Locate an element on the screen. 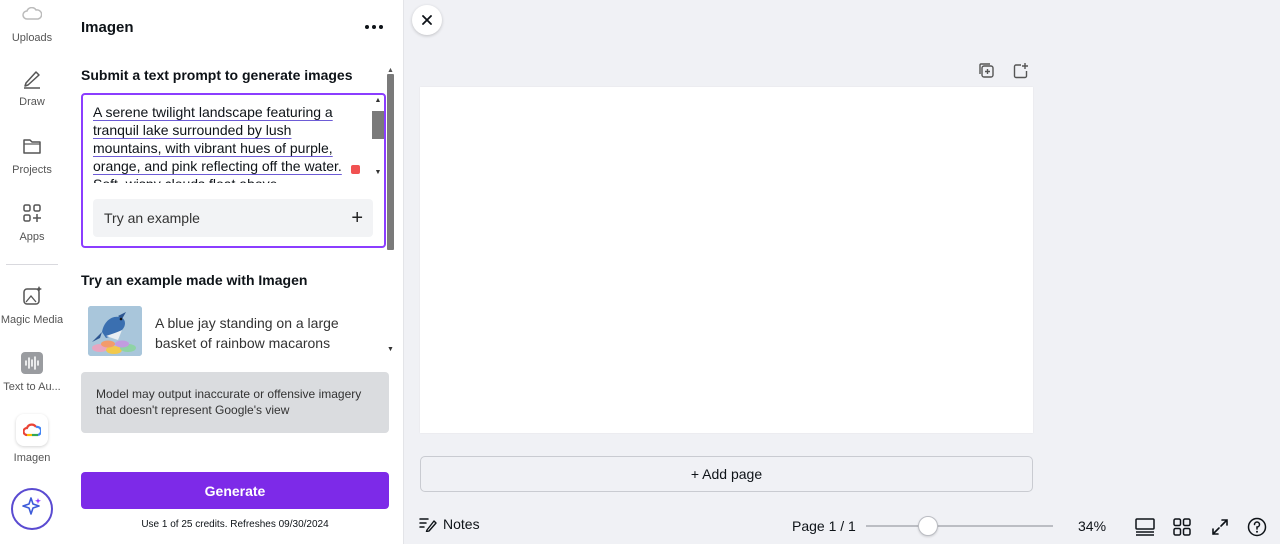 This screenshot has height=544, width=1280. rail-item-projects: Projects is located at coordinates (32, 155).